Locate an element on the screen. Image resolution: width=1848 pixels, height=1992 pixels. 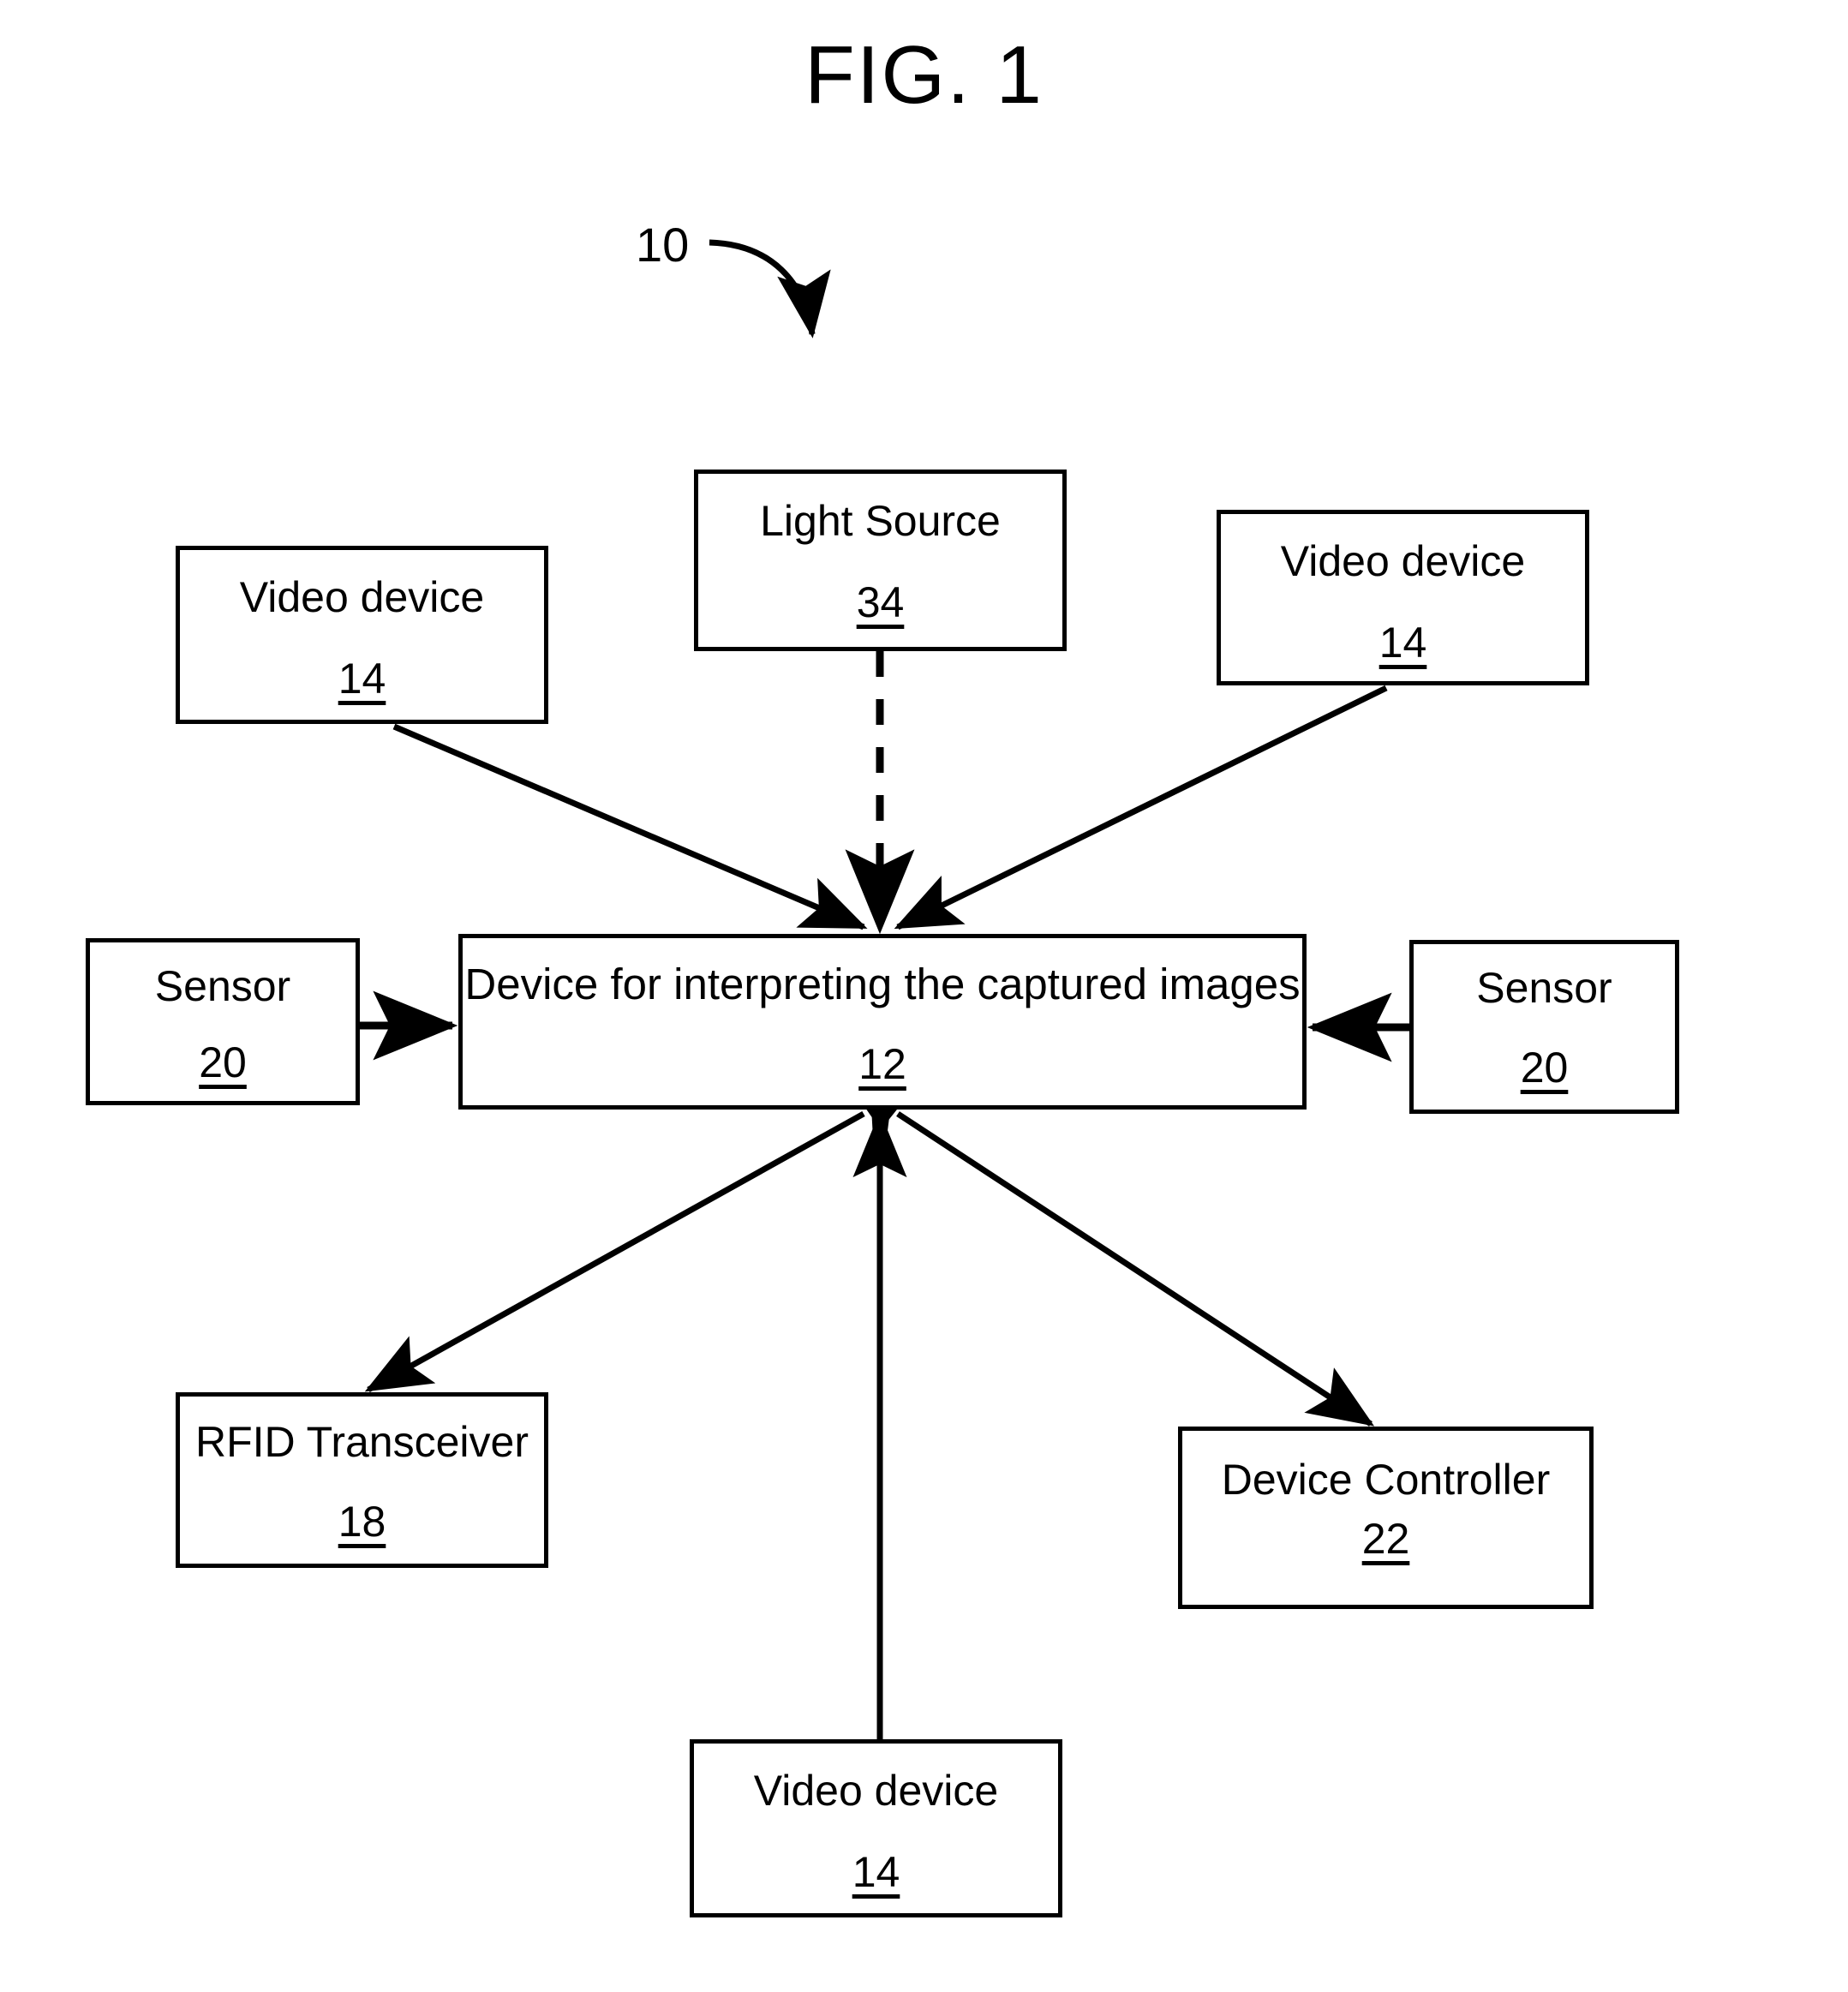
node-video-device-top-right-ref: 14 is located at coordinates (1403, 643).